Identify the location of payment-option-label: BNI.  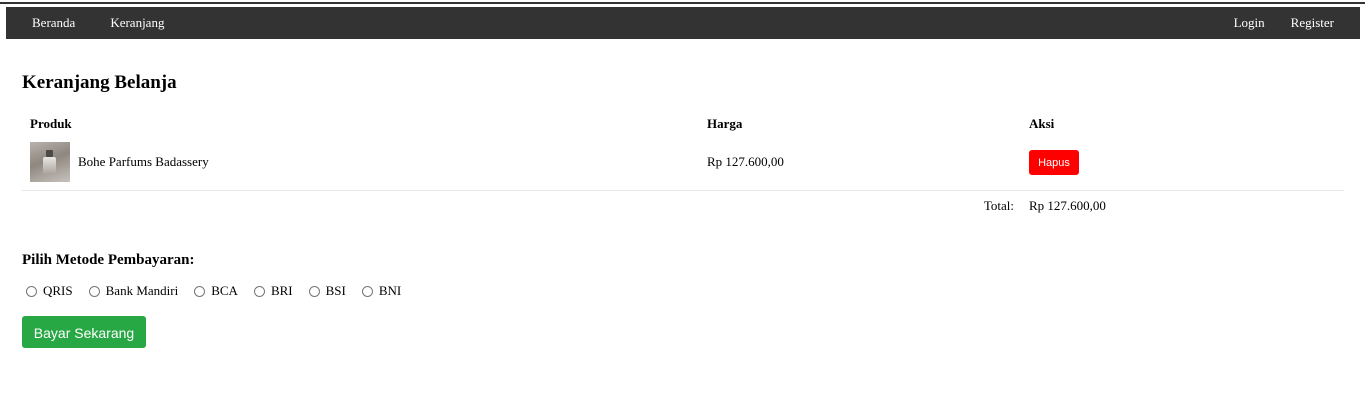
(390, 290).